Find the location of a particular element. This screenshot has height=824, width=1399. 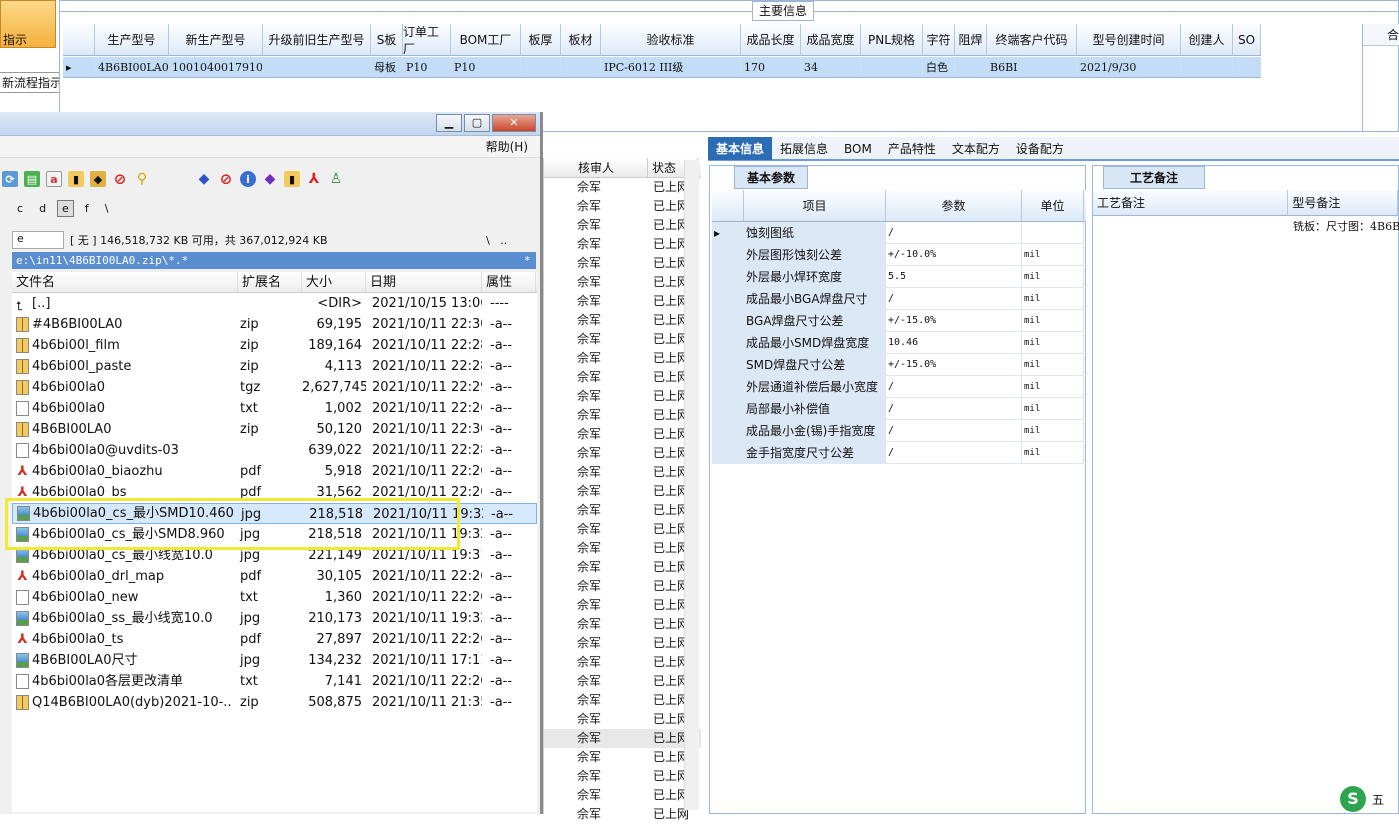

param-cell: 5.5 is located at coordinates (954, 276).